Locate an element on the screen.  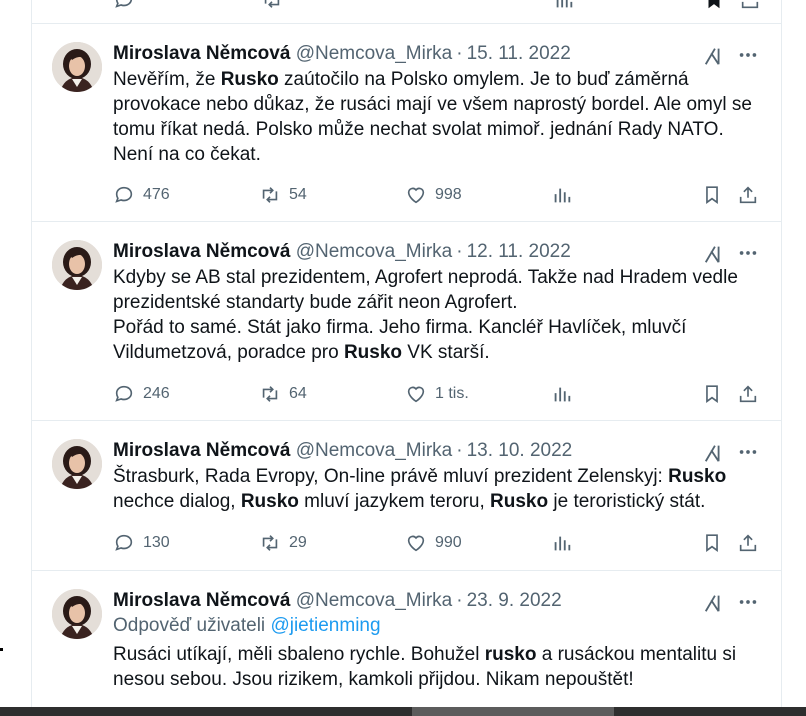
replying-to: Odpověď uživateli @jietienming is located at coordinates (247, 626).